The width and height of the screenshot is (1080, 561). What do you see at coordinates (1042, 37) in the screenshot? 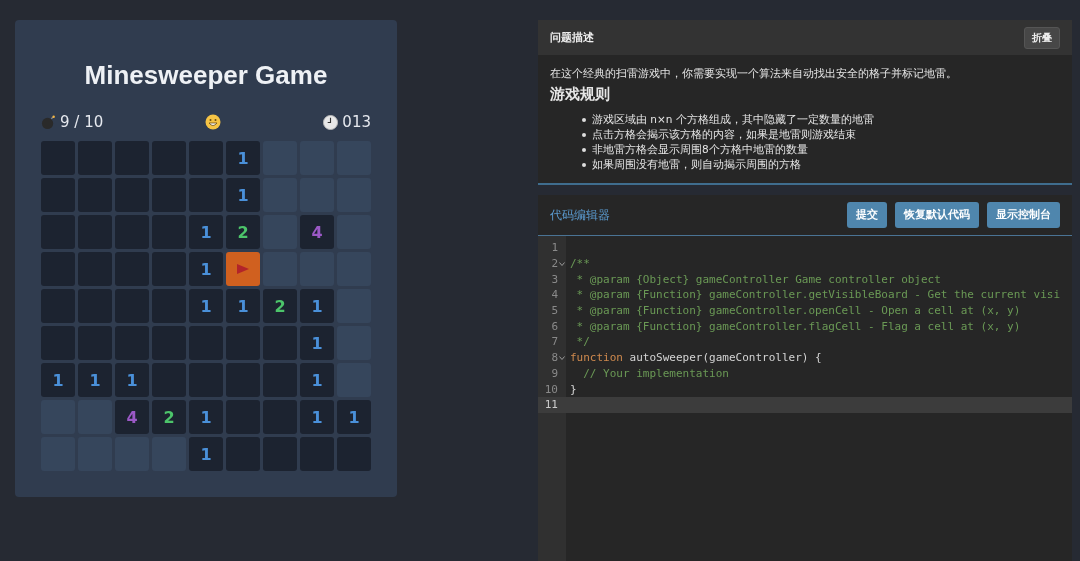
I see `collapse-button: 折叠` at bounding box center [1042, 37].